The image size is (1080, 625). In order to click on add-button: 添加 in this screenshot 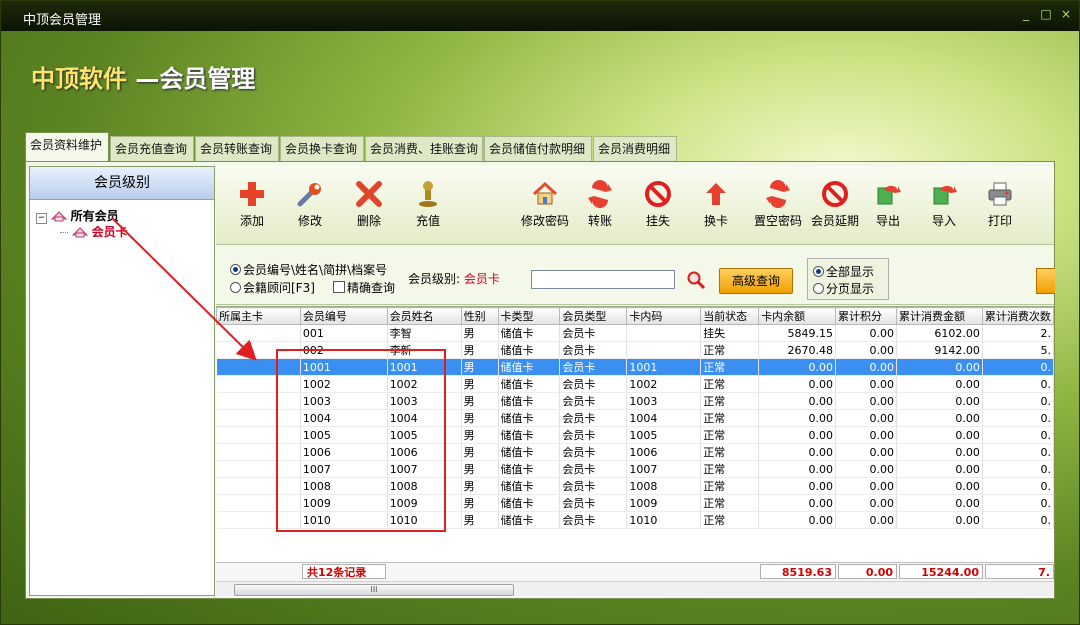, I will do `click(252, 204)`.